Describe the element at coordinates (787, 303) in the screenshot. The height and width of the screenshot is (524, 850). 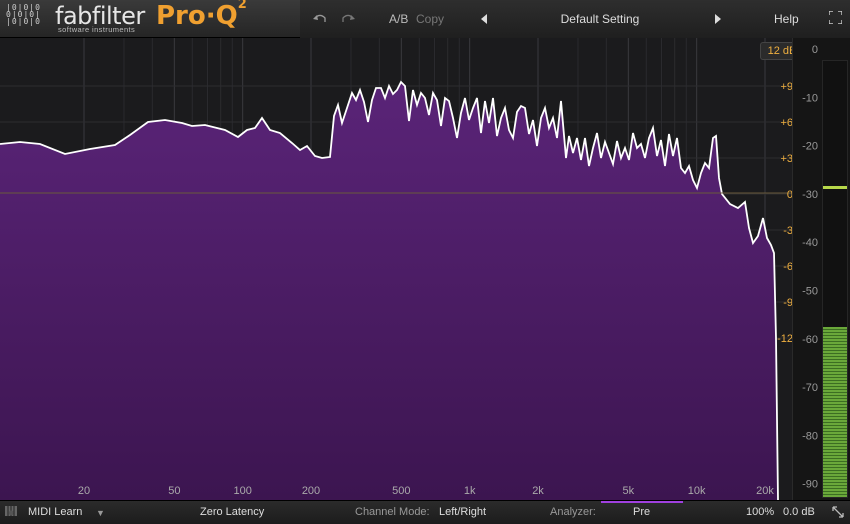
I see `eq-scale-label: -9` at that location.